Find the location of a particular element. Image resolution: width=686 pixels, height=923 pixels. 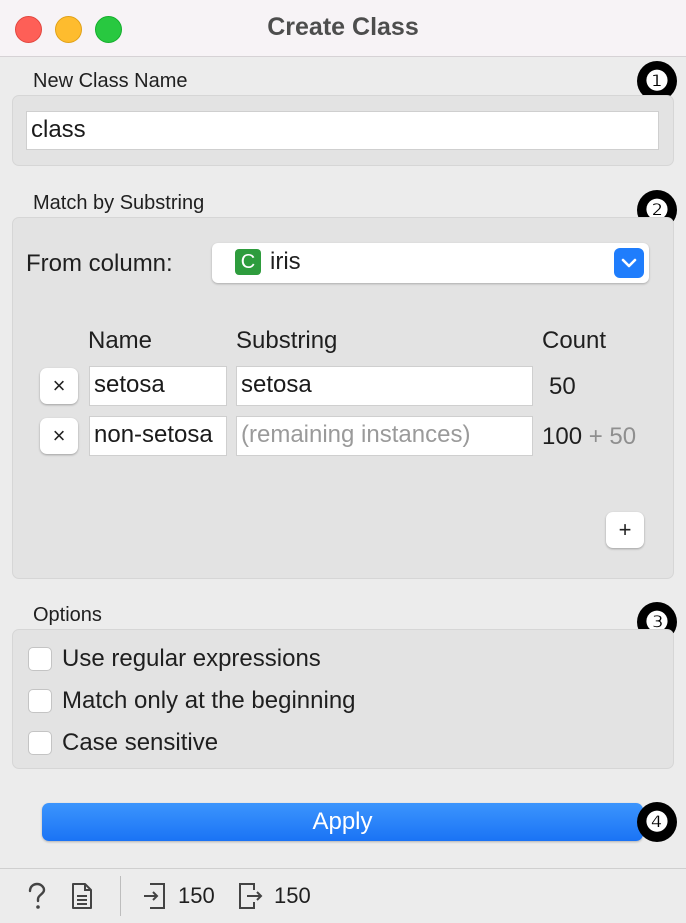

class-name-input: class is located at coordinates (342, 130).